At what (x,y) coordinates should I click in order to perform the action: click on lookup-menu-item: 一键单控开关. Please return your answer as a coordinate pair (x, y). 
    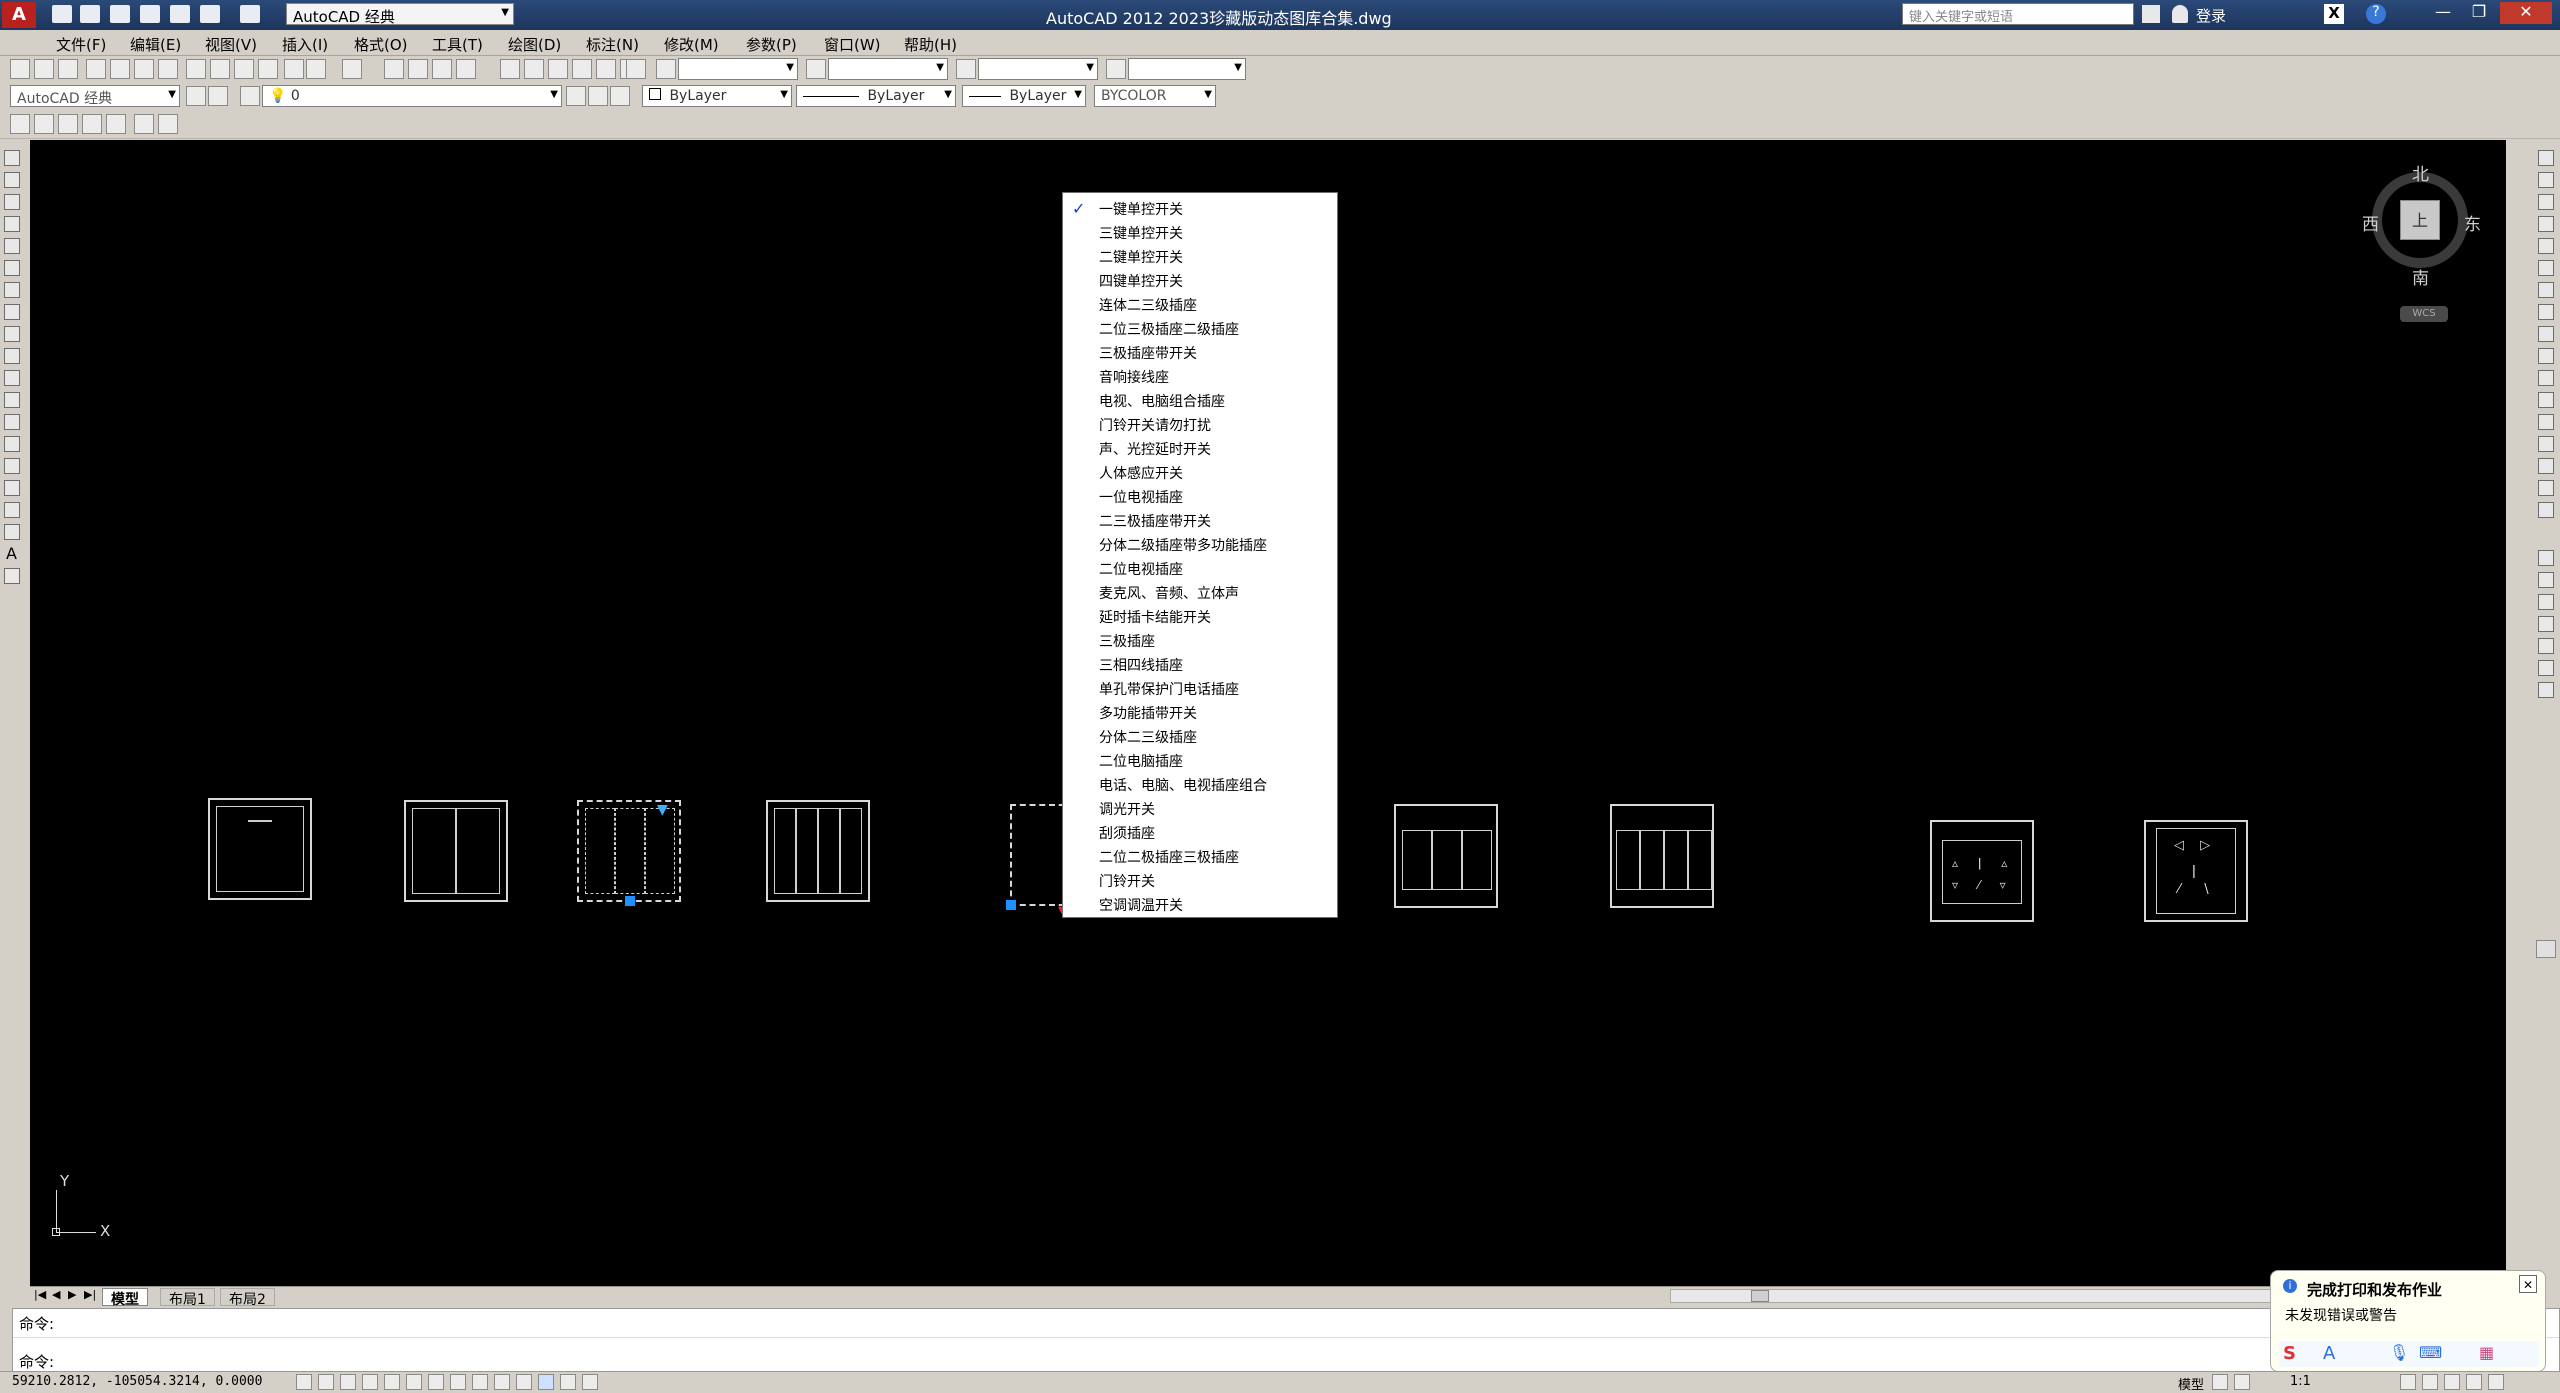
    Looking at the image, I should click on (1141, 209).